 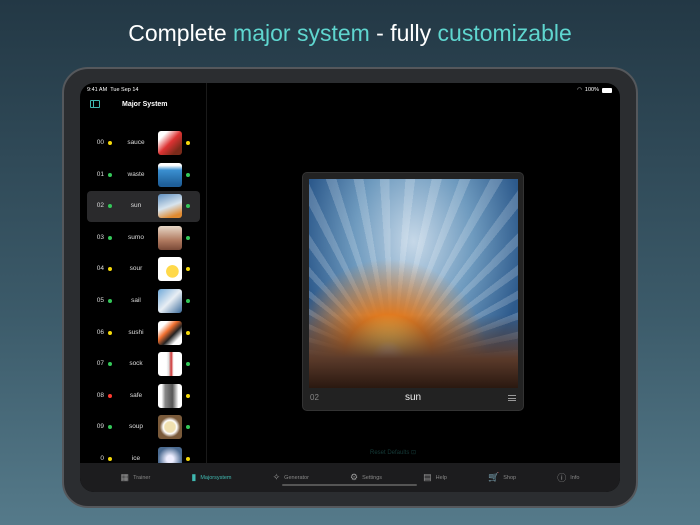 I want to click on trainer-icon: ▦, so click(x=125, y=477).